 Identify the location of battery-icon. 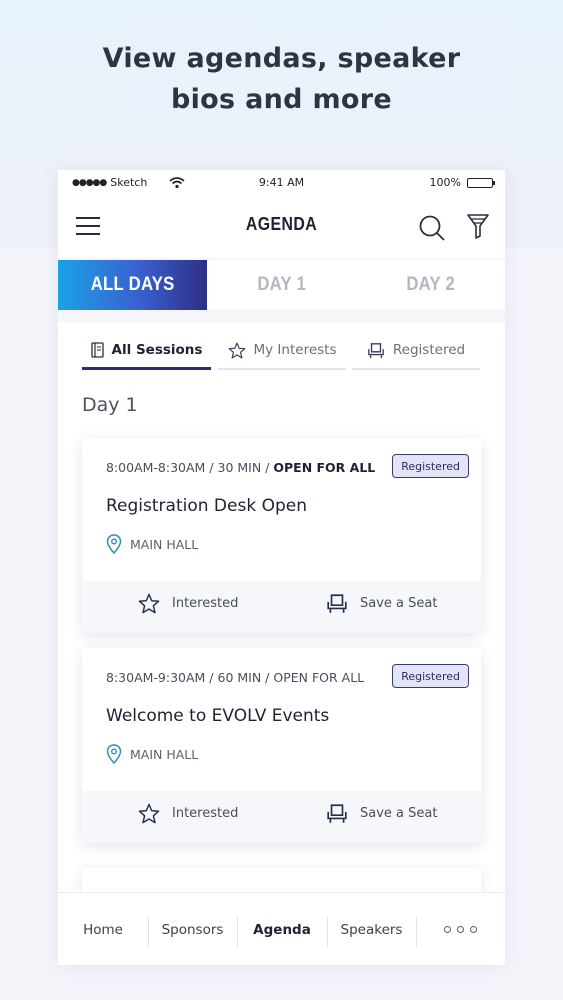
(481, 182).